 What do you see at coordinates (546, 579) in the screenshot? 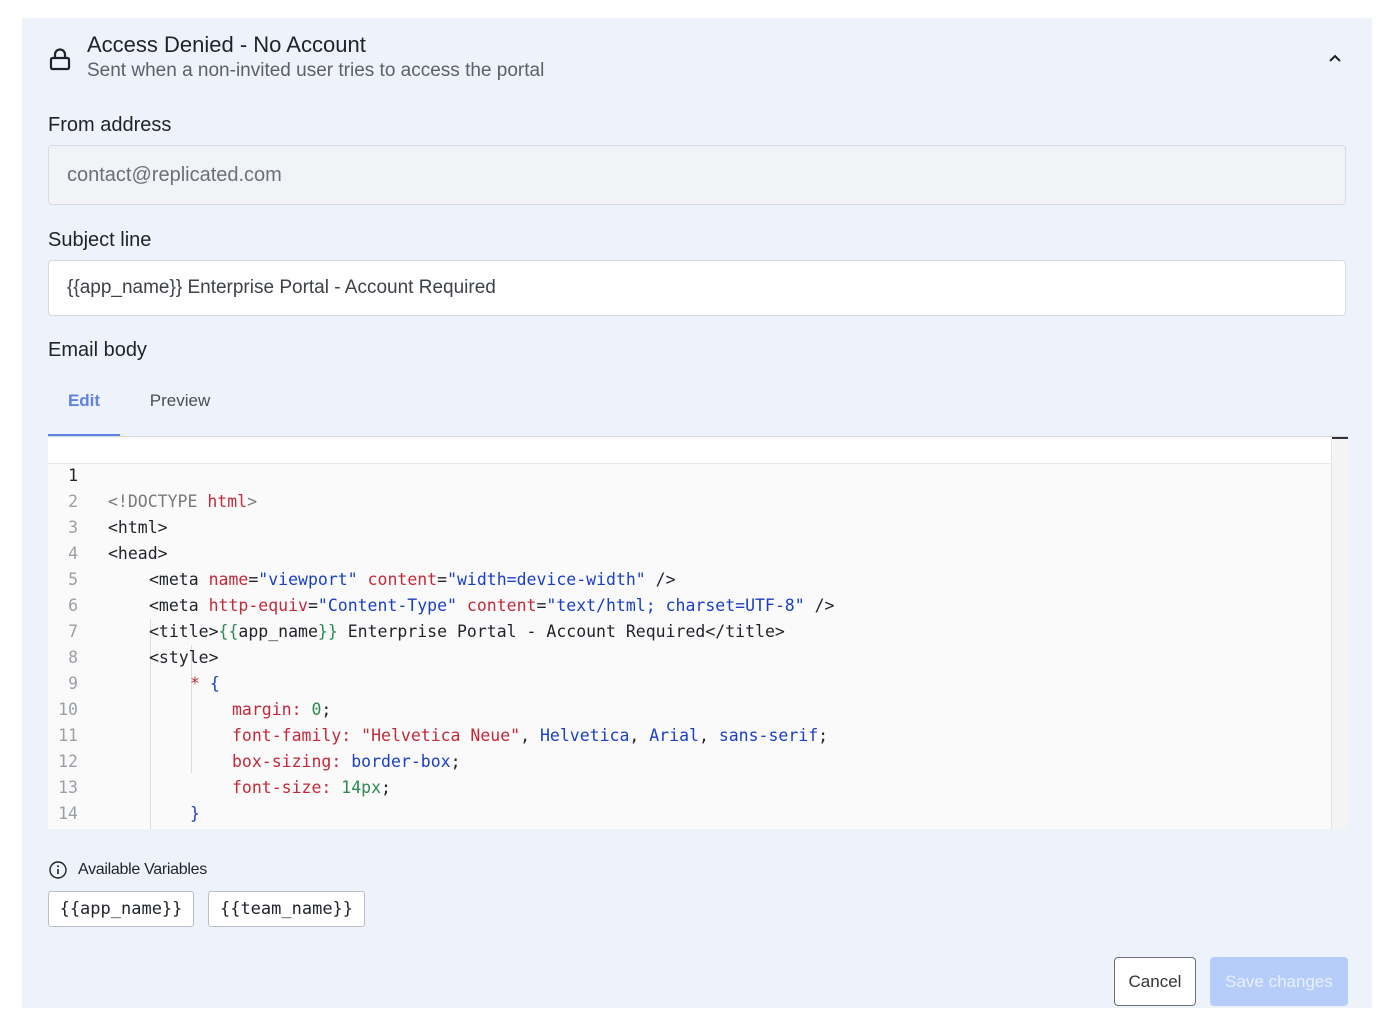
I see `code-token: "width=device-width"` at bounding box center [546, 579].